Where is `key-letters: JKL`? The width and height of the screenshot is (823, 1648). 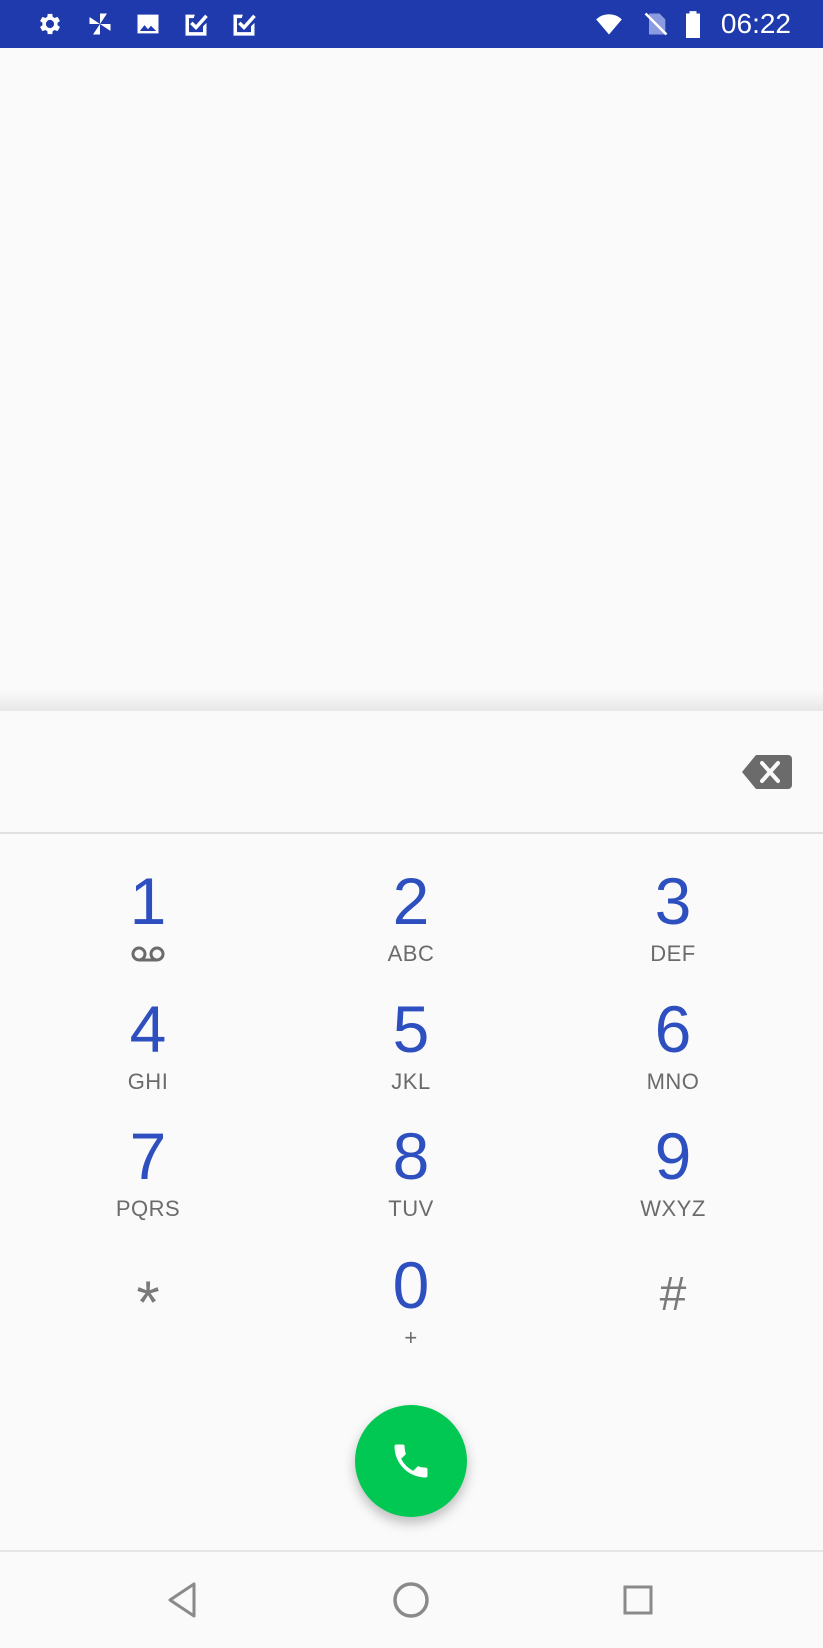
key-letters: JKL is located at coordinates (411, 1081).